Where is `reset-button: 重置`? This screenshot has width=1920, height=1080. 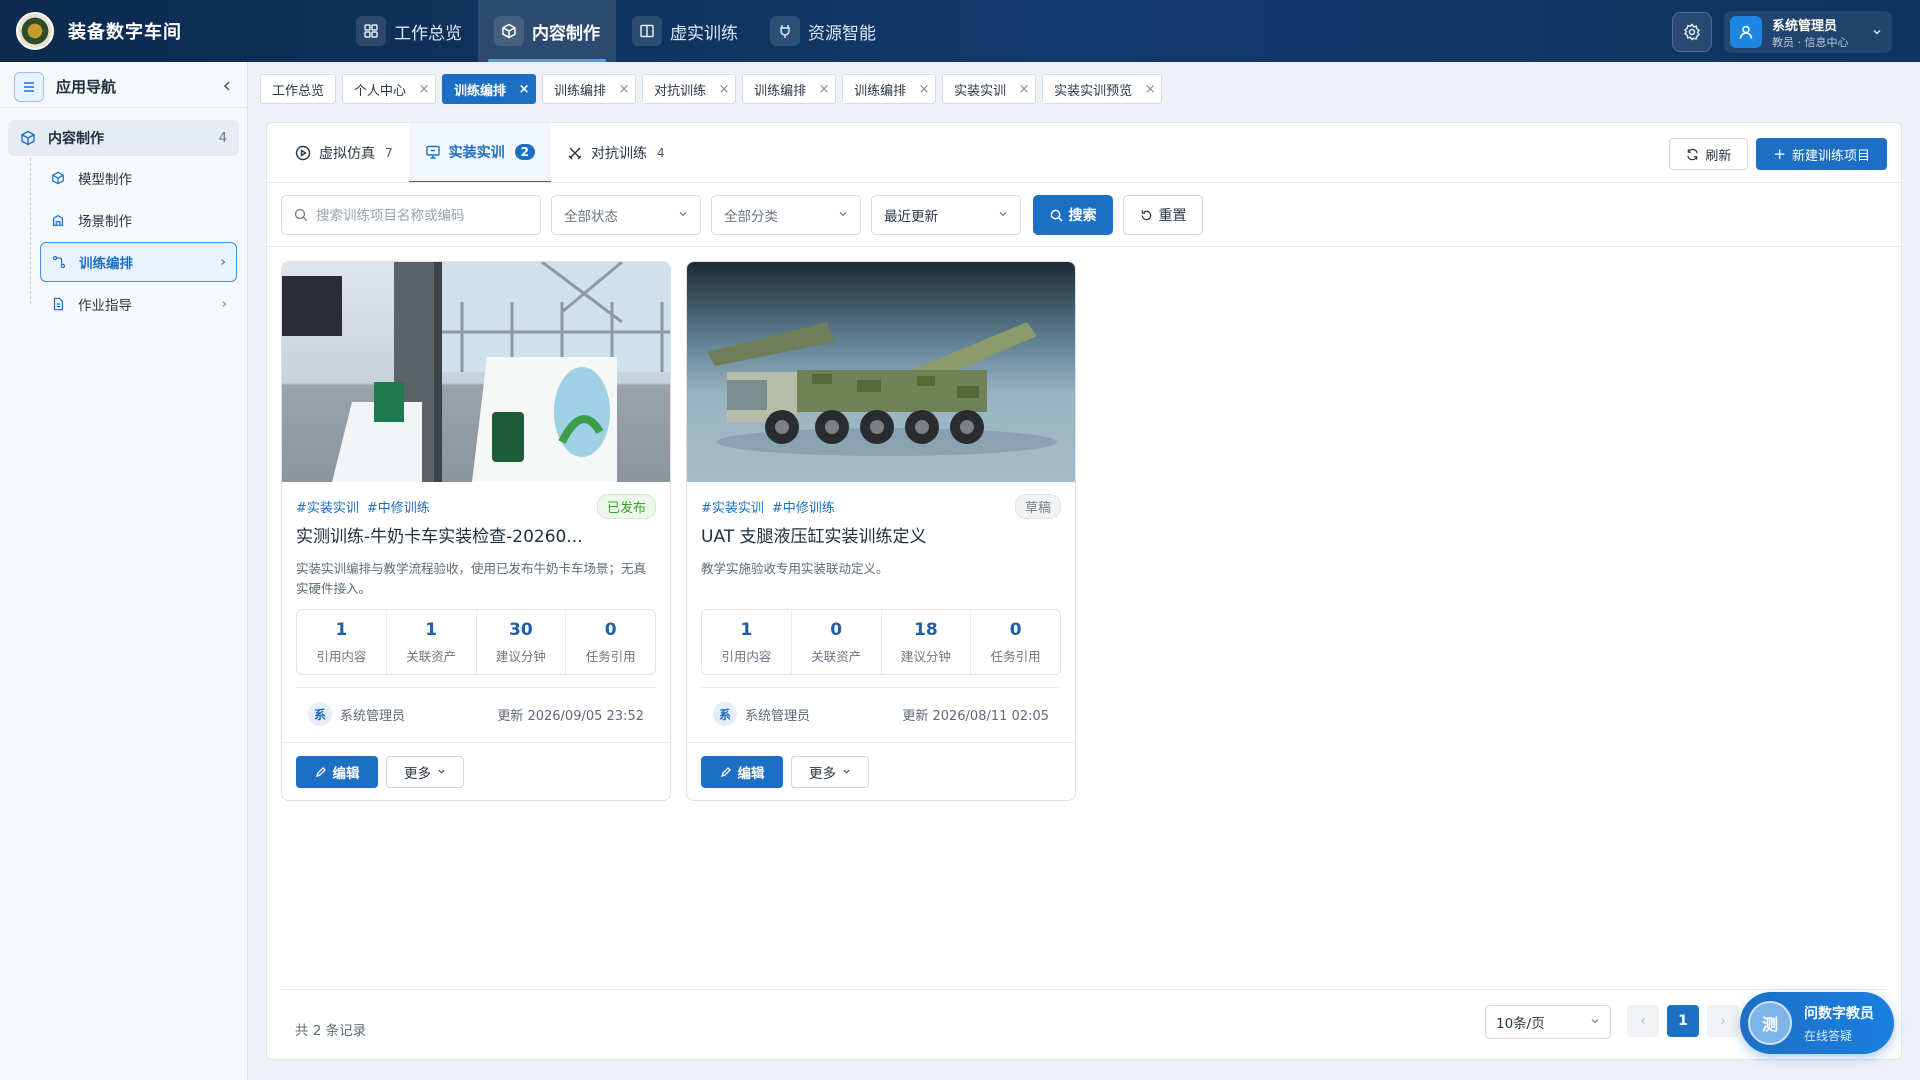 reset-button: 重置 is located at coordinates (1163, 215).